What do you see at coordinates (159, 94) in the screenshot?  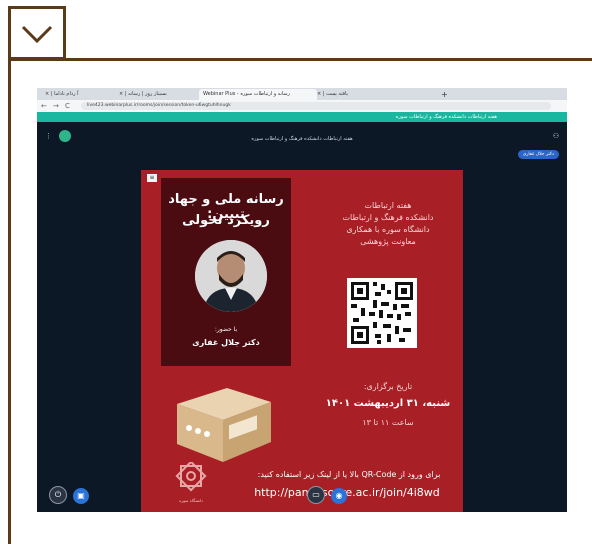 I see `browser-tab: × | بسیناز روز | رسانه` at bounding box center [159, 94].